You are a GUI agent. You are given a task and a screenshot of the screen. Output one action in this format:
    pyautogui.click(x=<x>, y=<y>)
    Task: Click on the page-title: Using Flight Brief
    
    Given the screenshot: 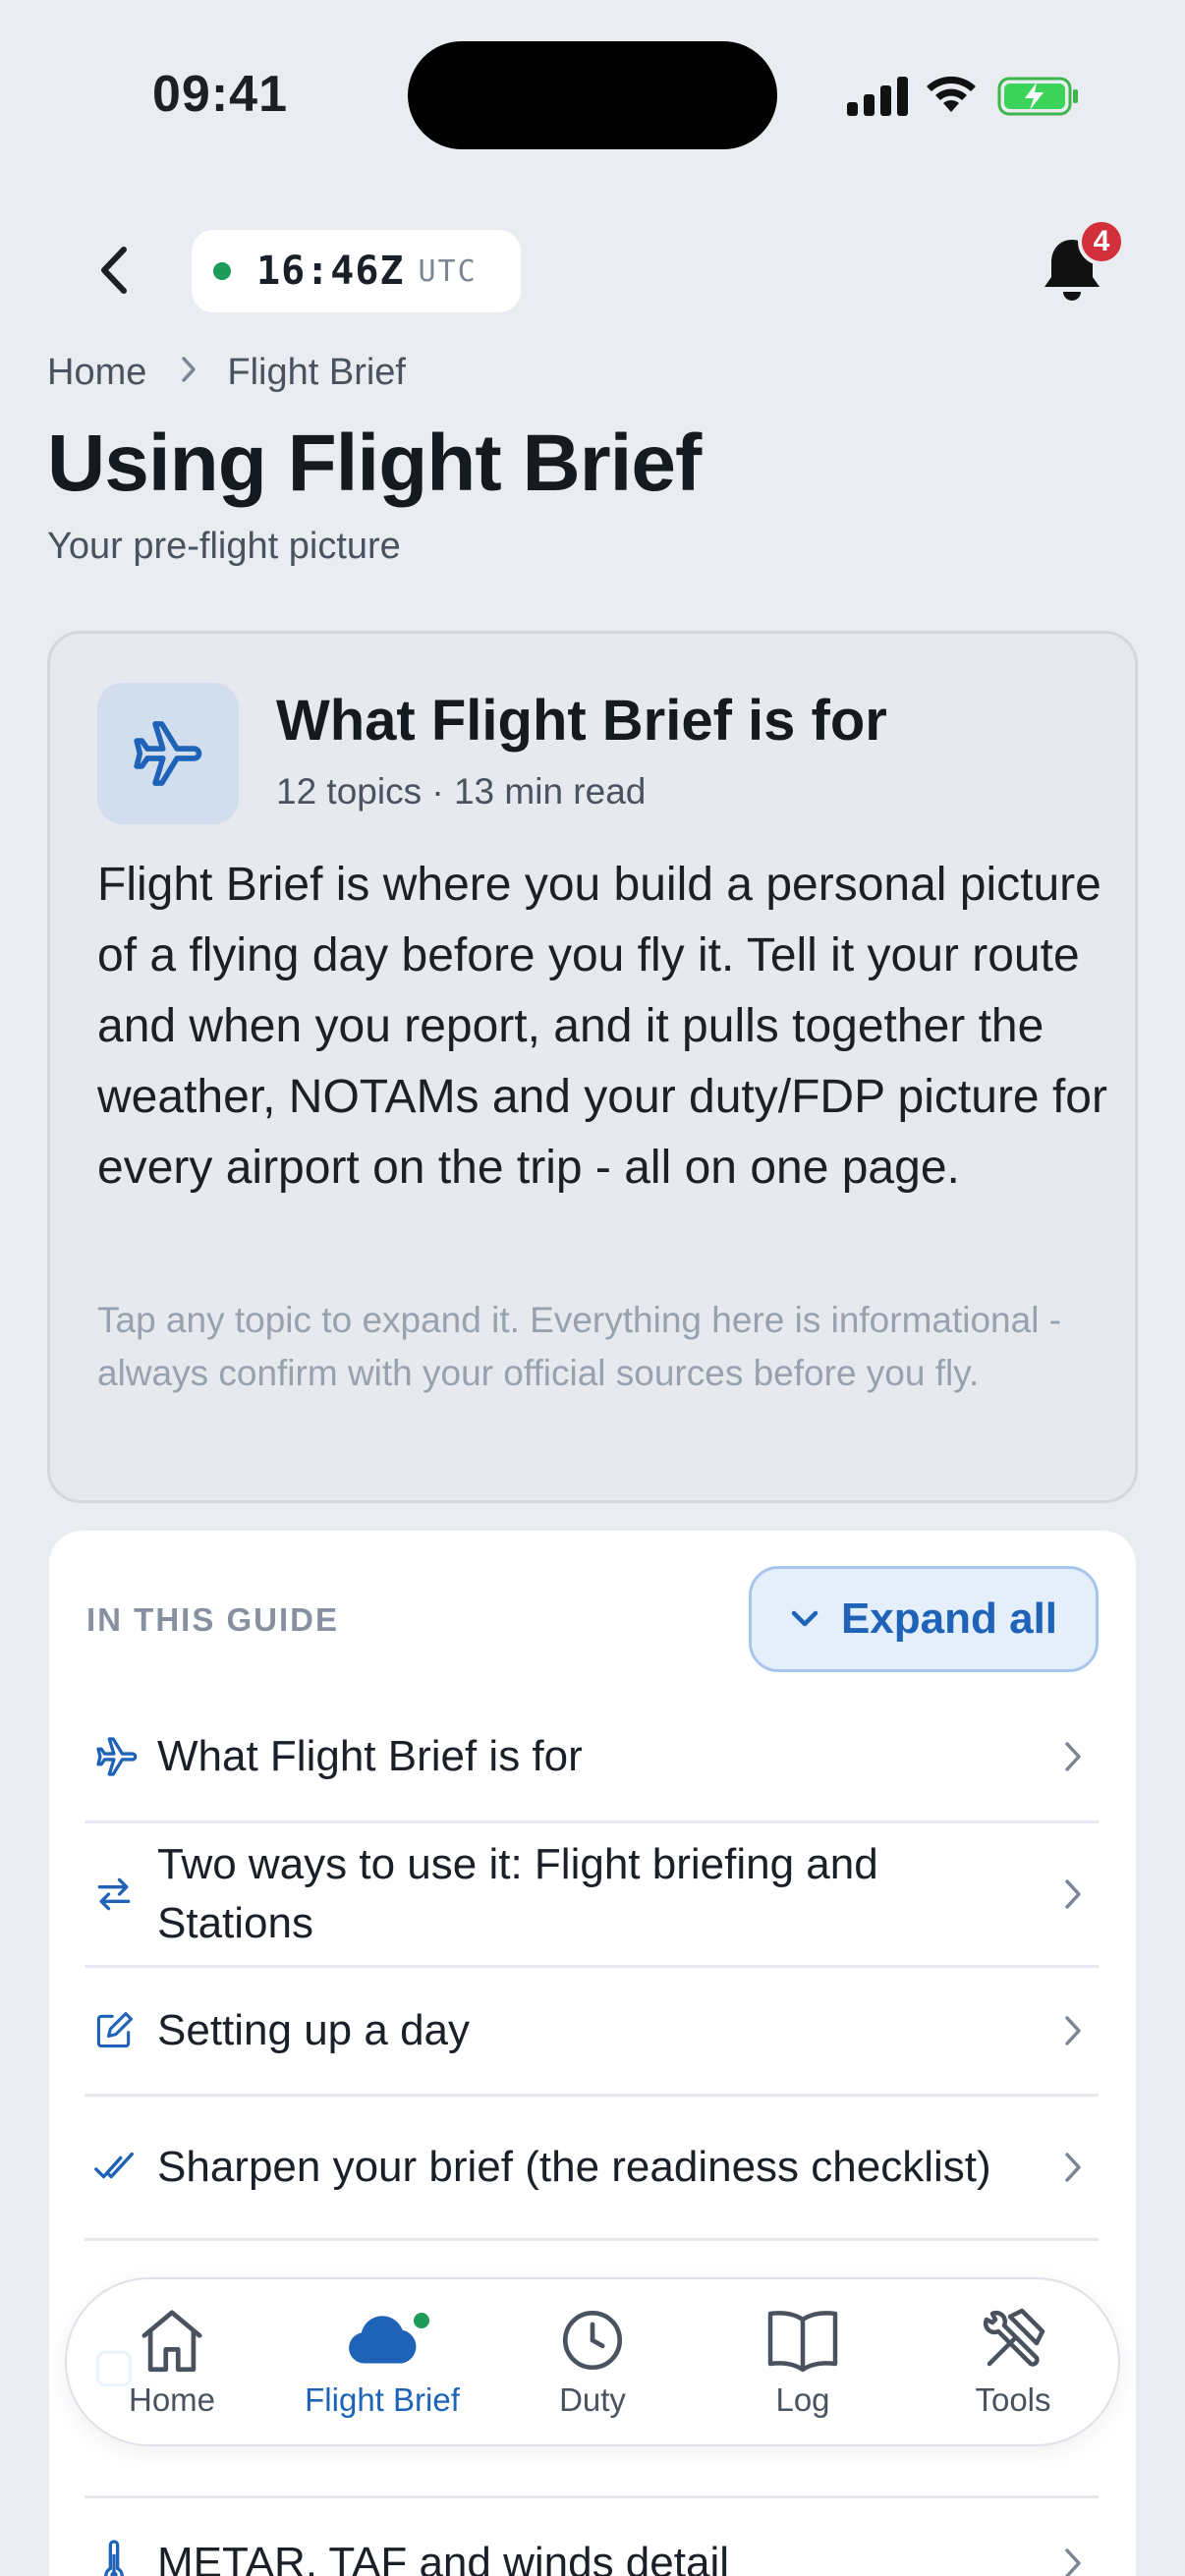 What is the action you would take?
    pyautogui.click(x=375, y=463)
    